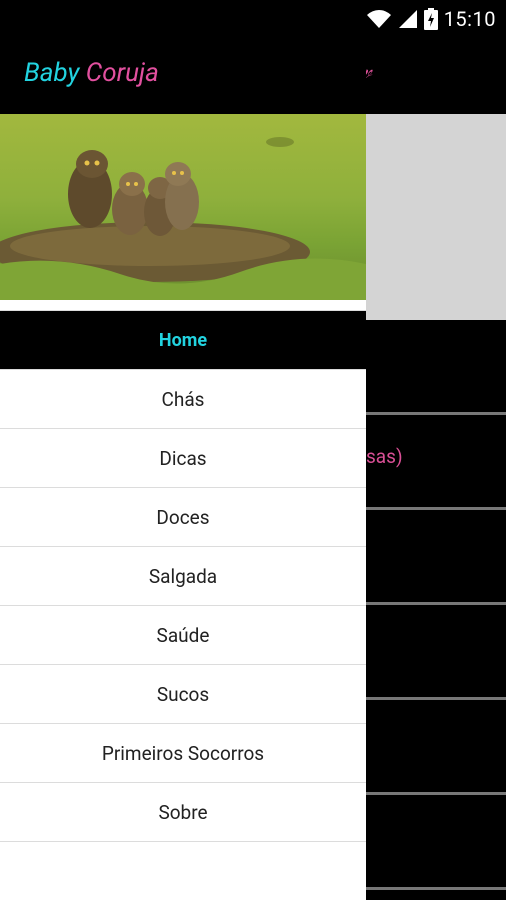 Image resolution: width=506 pixels, height=900 pixels. I want to click on status-time: 15:10, so click(469, 19).